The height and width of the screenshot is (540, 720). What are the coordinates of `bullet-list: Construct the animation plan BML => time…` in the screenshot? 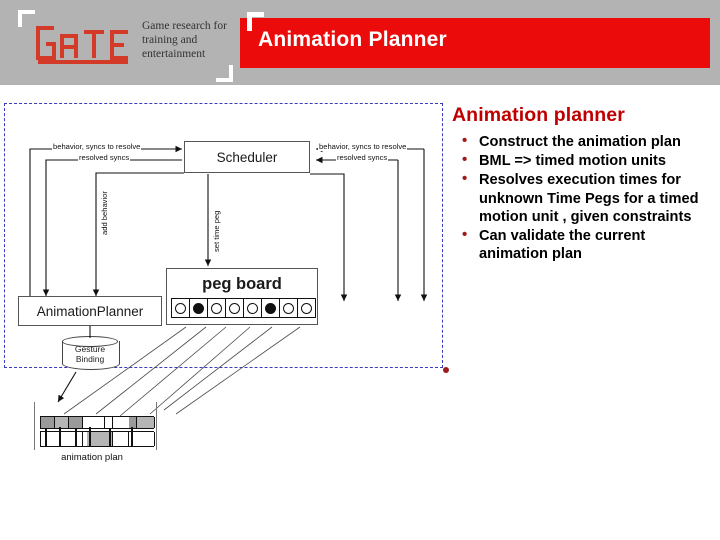 It's located at (583, 197).